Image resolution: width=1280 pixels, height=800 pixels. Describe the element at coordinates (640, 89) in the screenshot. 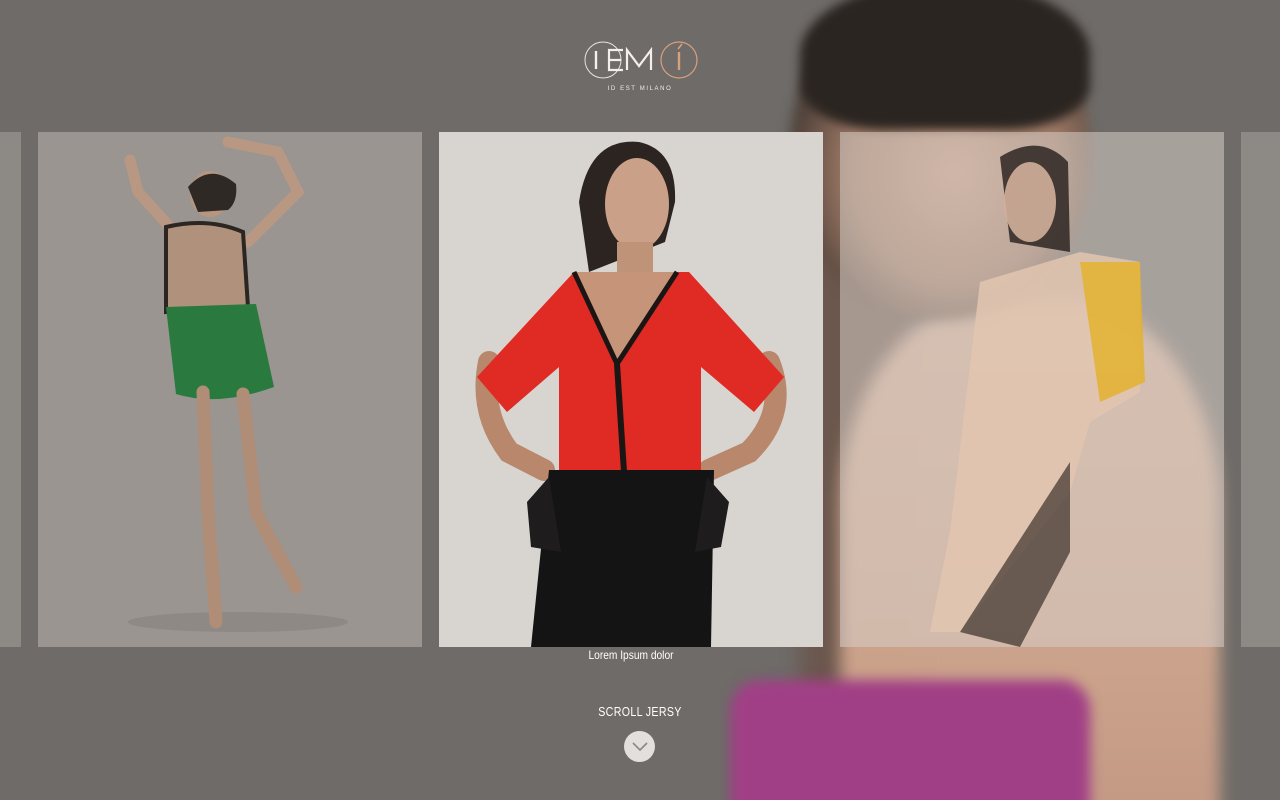

I see `brand-tagline: ID EST MILANO` at that location.